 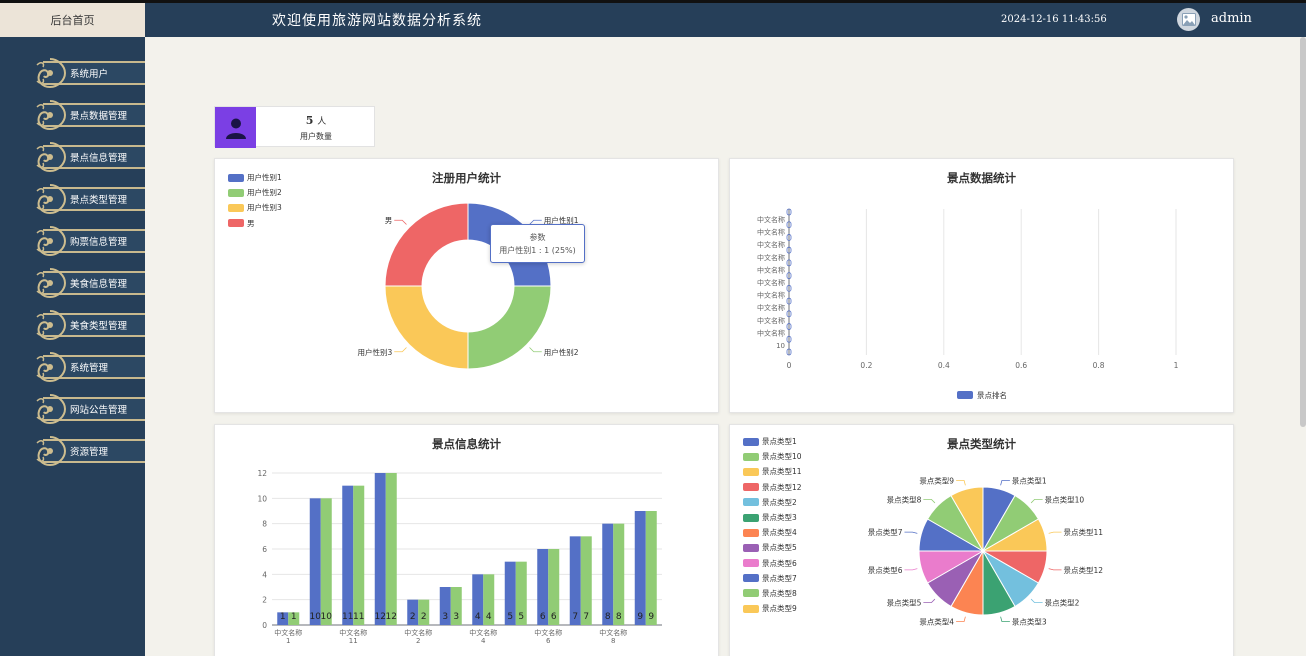 What do you see at coordinates (651, 617) in the screenshot?
I see `bar-value-label: 9` at bounding box center [651, 617].